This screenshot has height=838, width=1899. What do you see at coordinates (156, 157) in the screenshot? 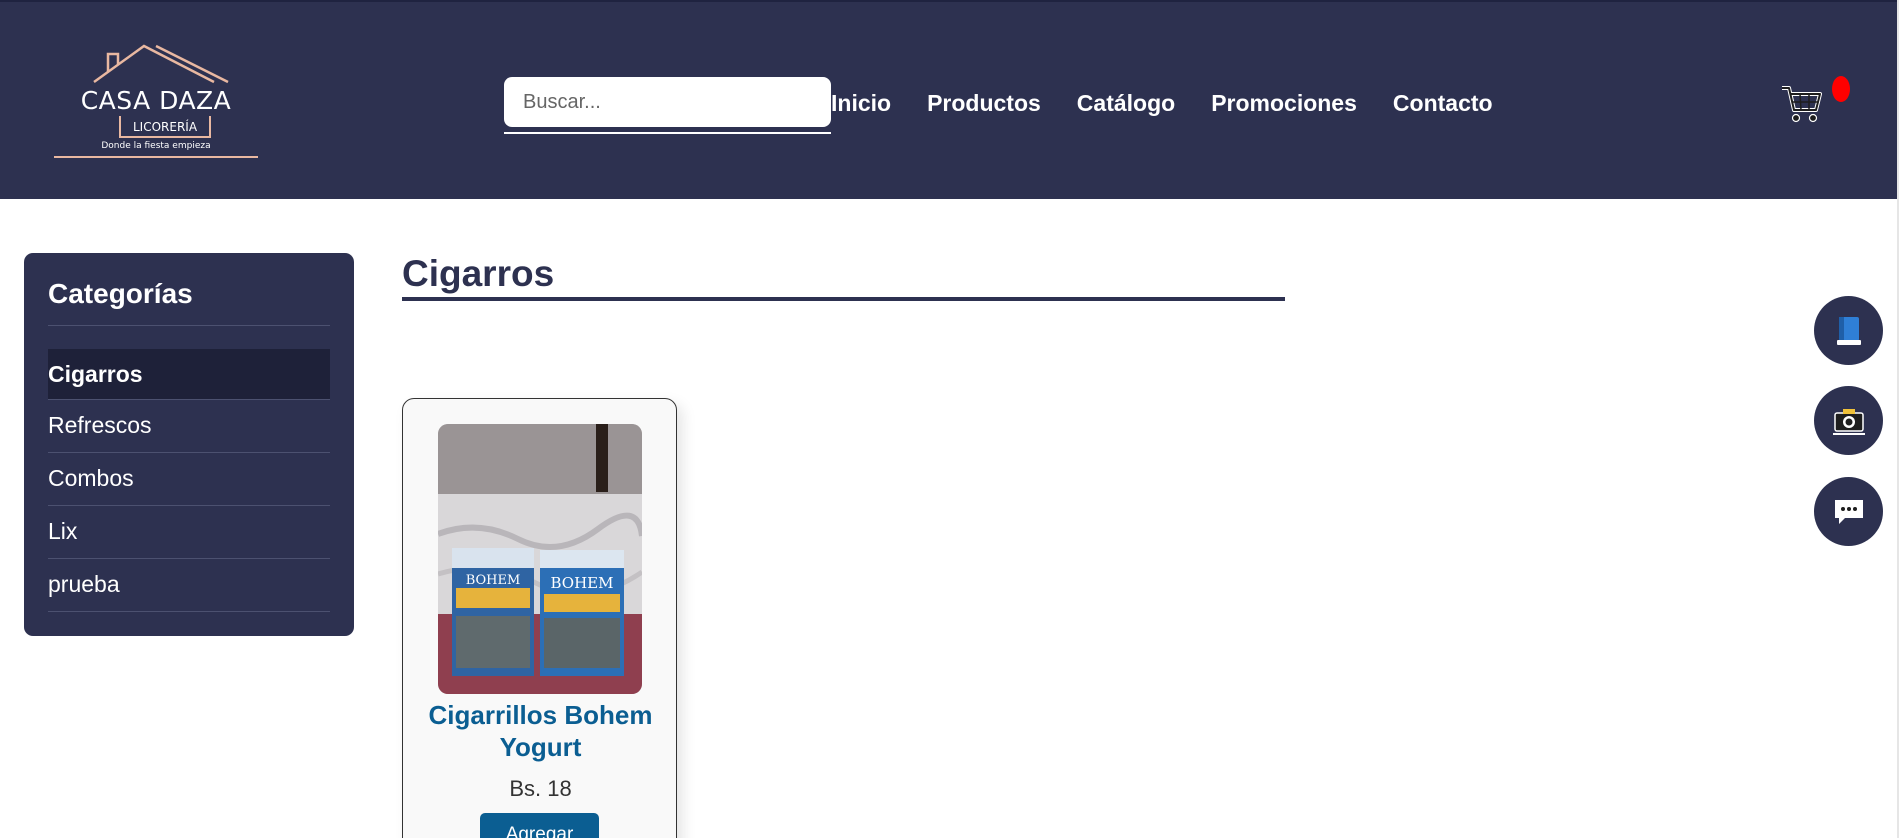
I see `logo-underline` at bounding box center [156, 157].